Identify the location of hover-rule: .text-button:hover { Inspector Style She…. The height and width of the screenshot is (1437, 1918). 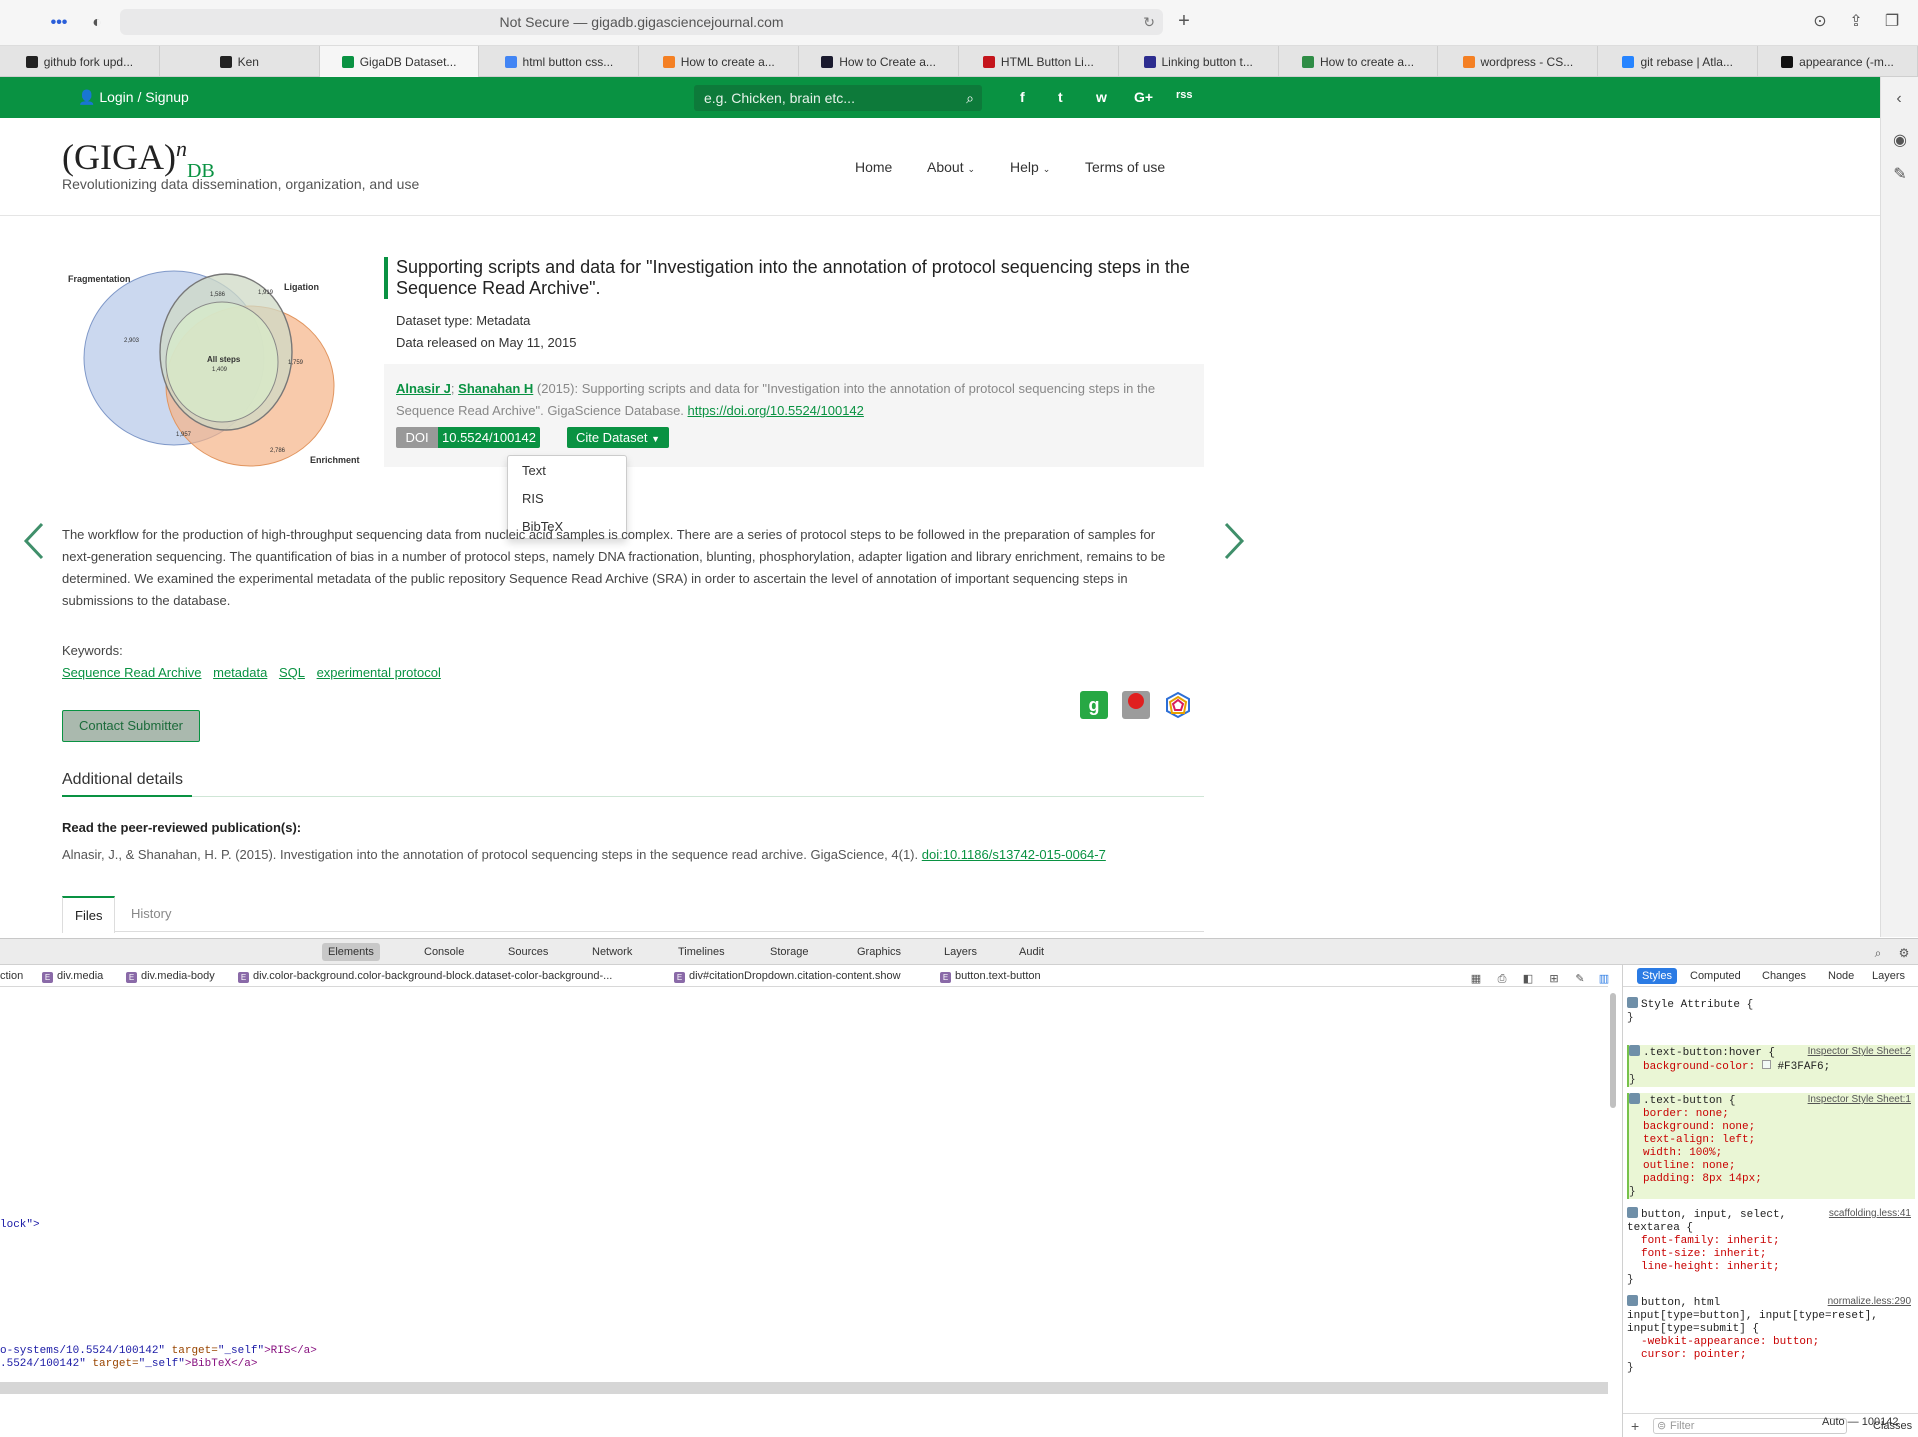
(1771, 1066).